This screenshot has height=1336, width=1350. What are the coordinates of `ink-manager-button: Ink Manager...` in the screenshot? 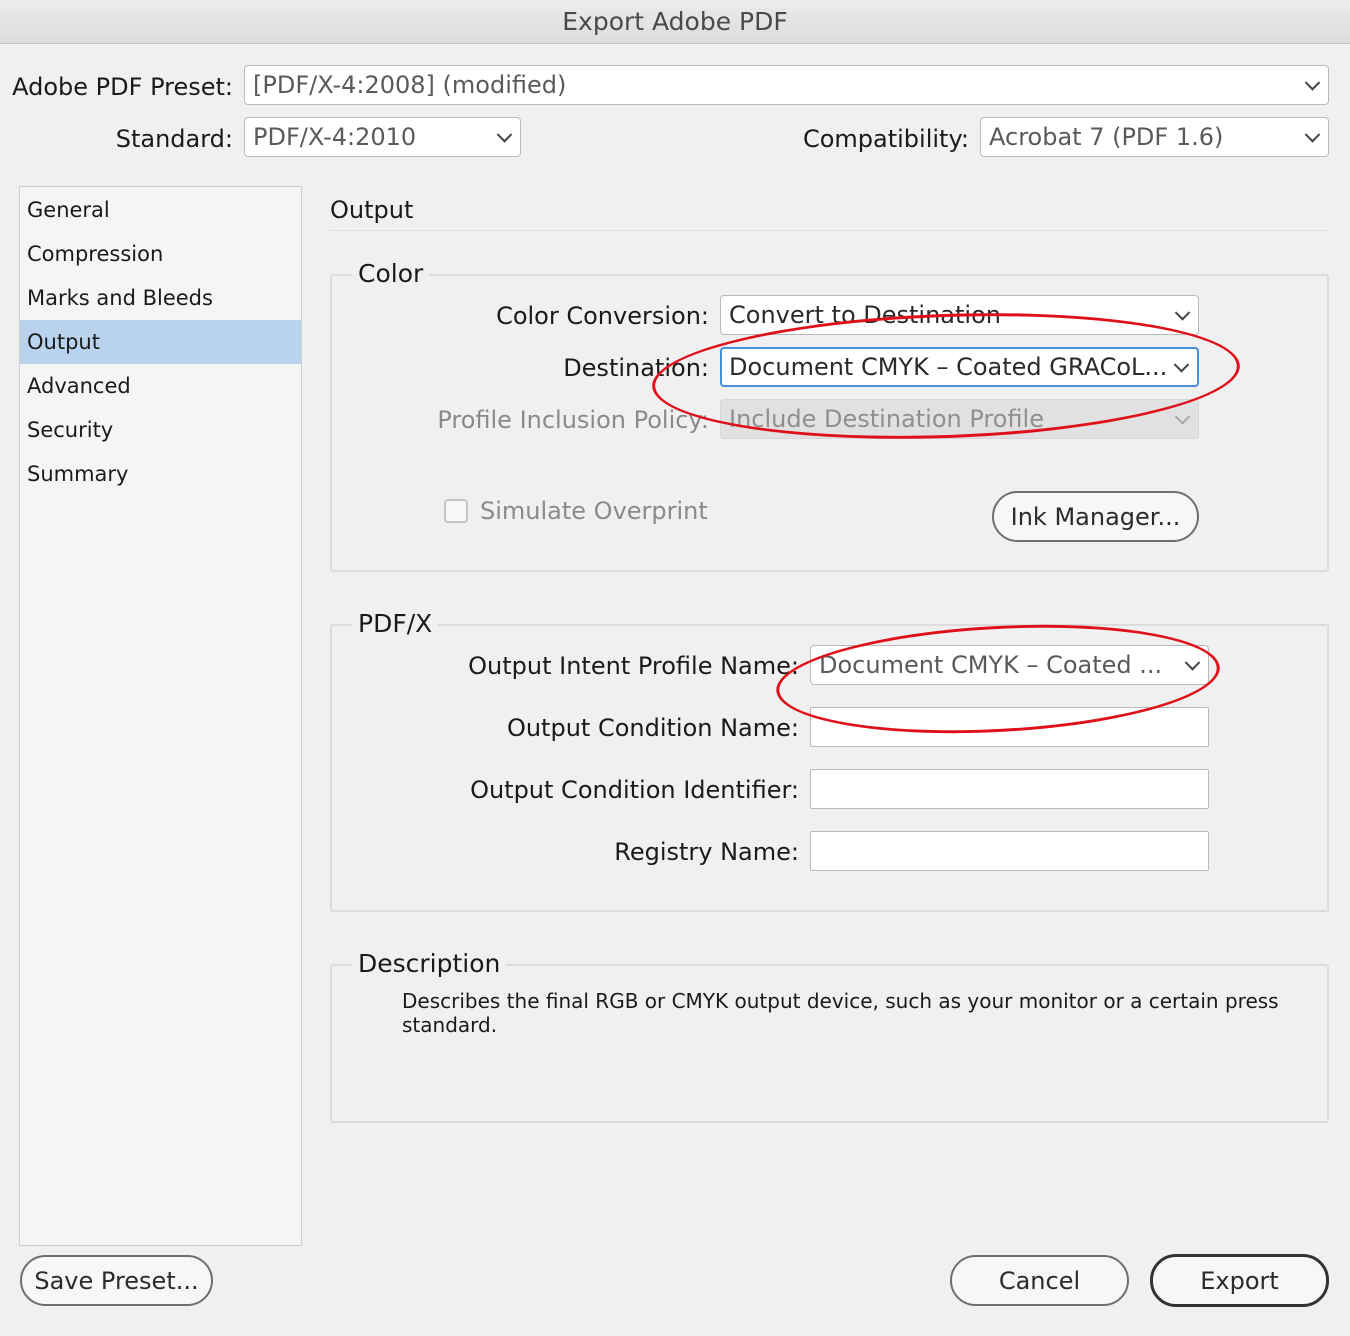 It's located at (1095, 516).